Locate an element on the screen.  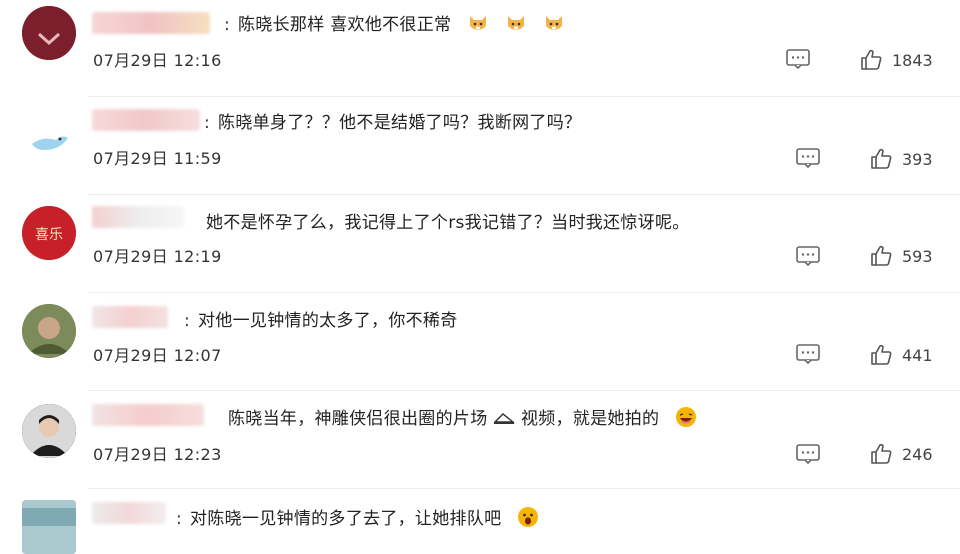
like-button: 393 is located at coordinates (901, 159).